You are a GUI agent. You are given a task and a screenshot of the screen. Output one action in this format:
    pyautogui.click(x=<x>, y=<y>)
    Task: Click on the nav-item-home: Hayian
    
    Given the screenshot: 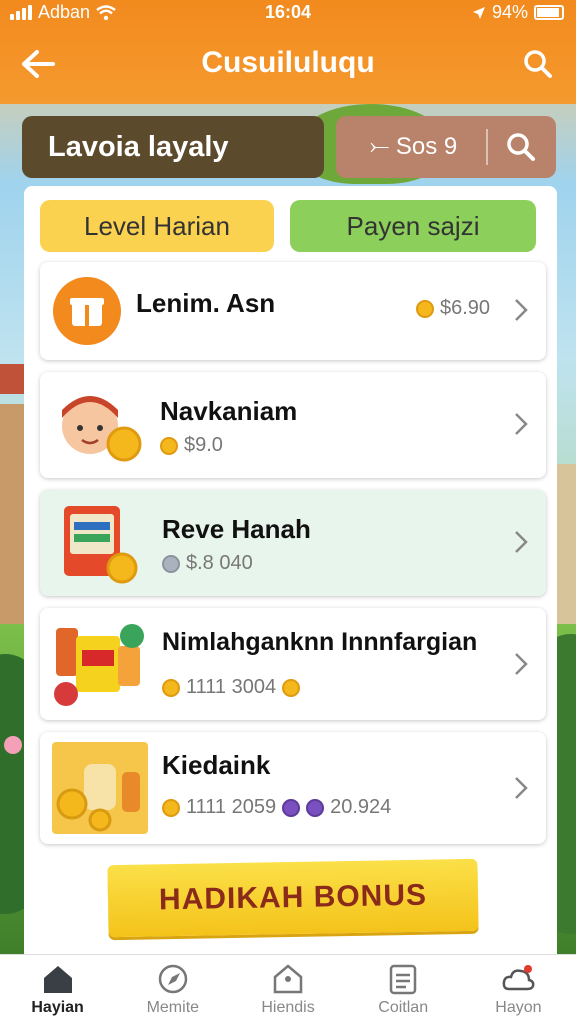 What is the action you would take?
    pyautogui.click(x=57, y=989)
    